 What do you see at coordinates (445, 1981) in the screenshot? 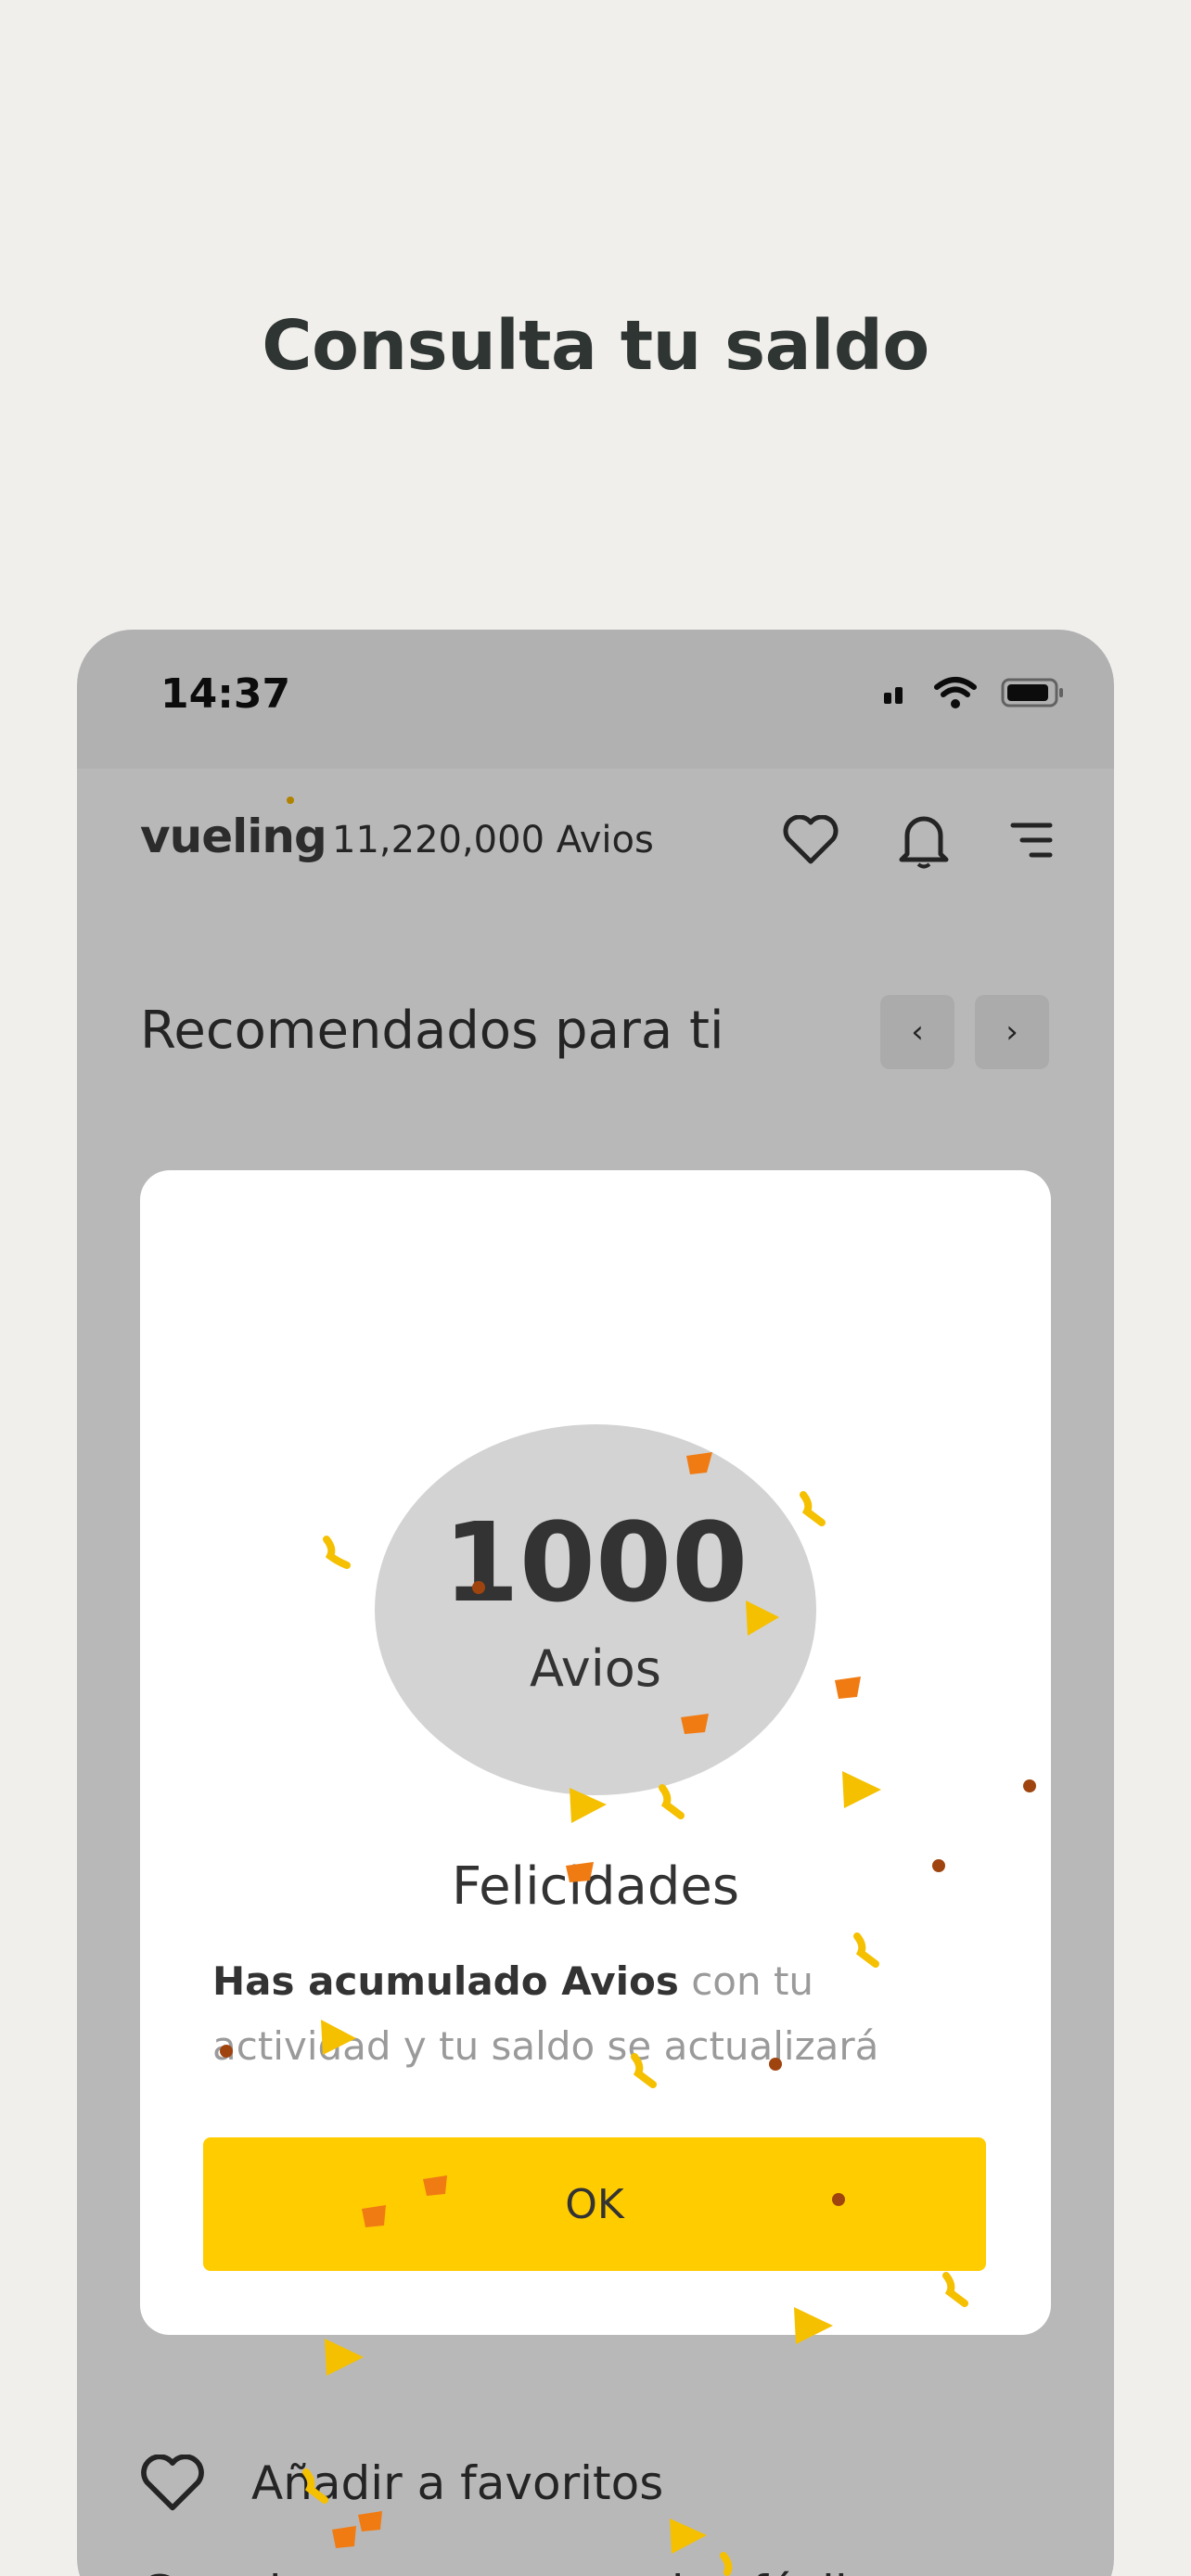
I see `dialog-message-bold: Has acumulado Avios` at bounding box center [445, 1981].